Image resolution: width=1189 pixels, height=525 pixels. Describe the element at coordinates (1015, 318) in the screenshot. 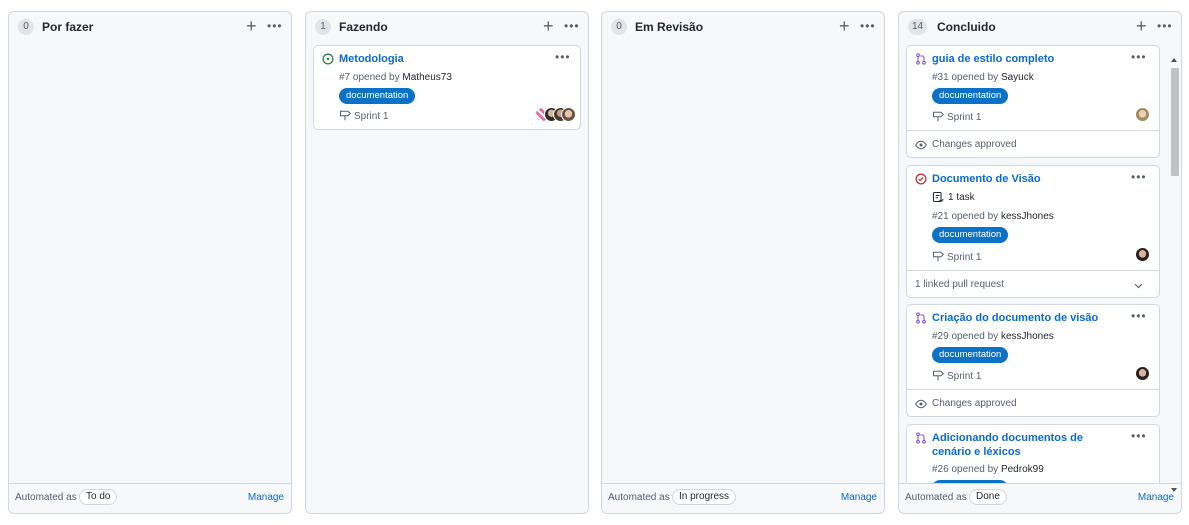

I see `card-title: Criação do documento de visão` at that location.